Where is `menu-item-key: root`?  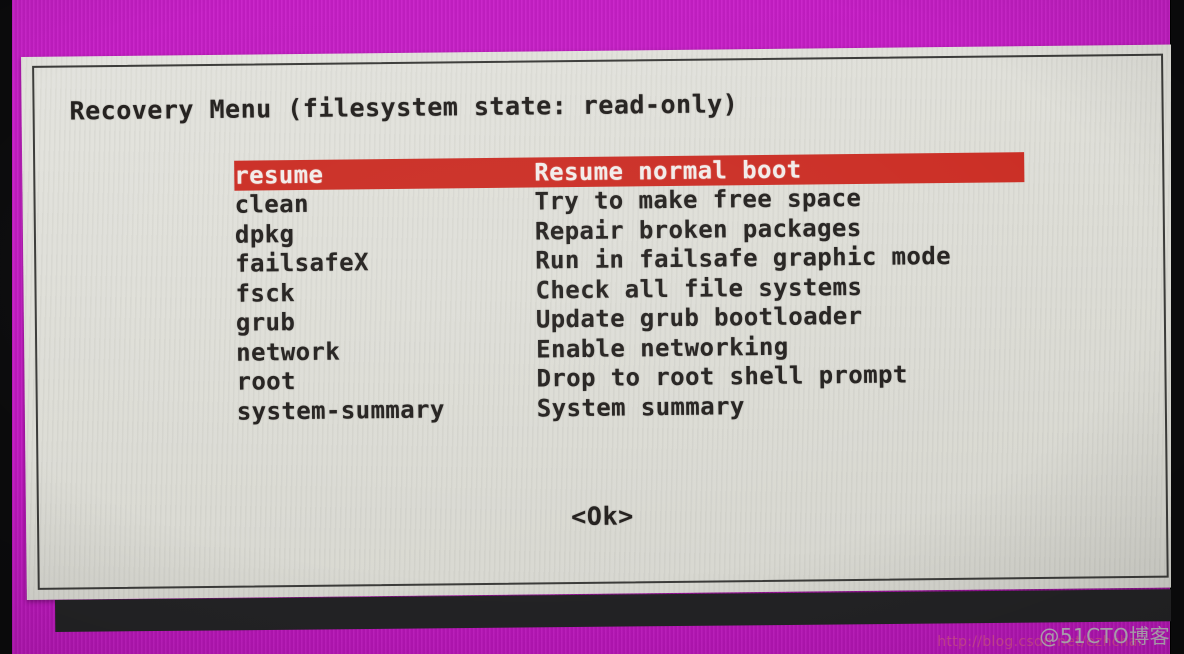 menu-item-key: root is located at coordinates (266, 381).